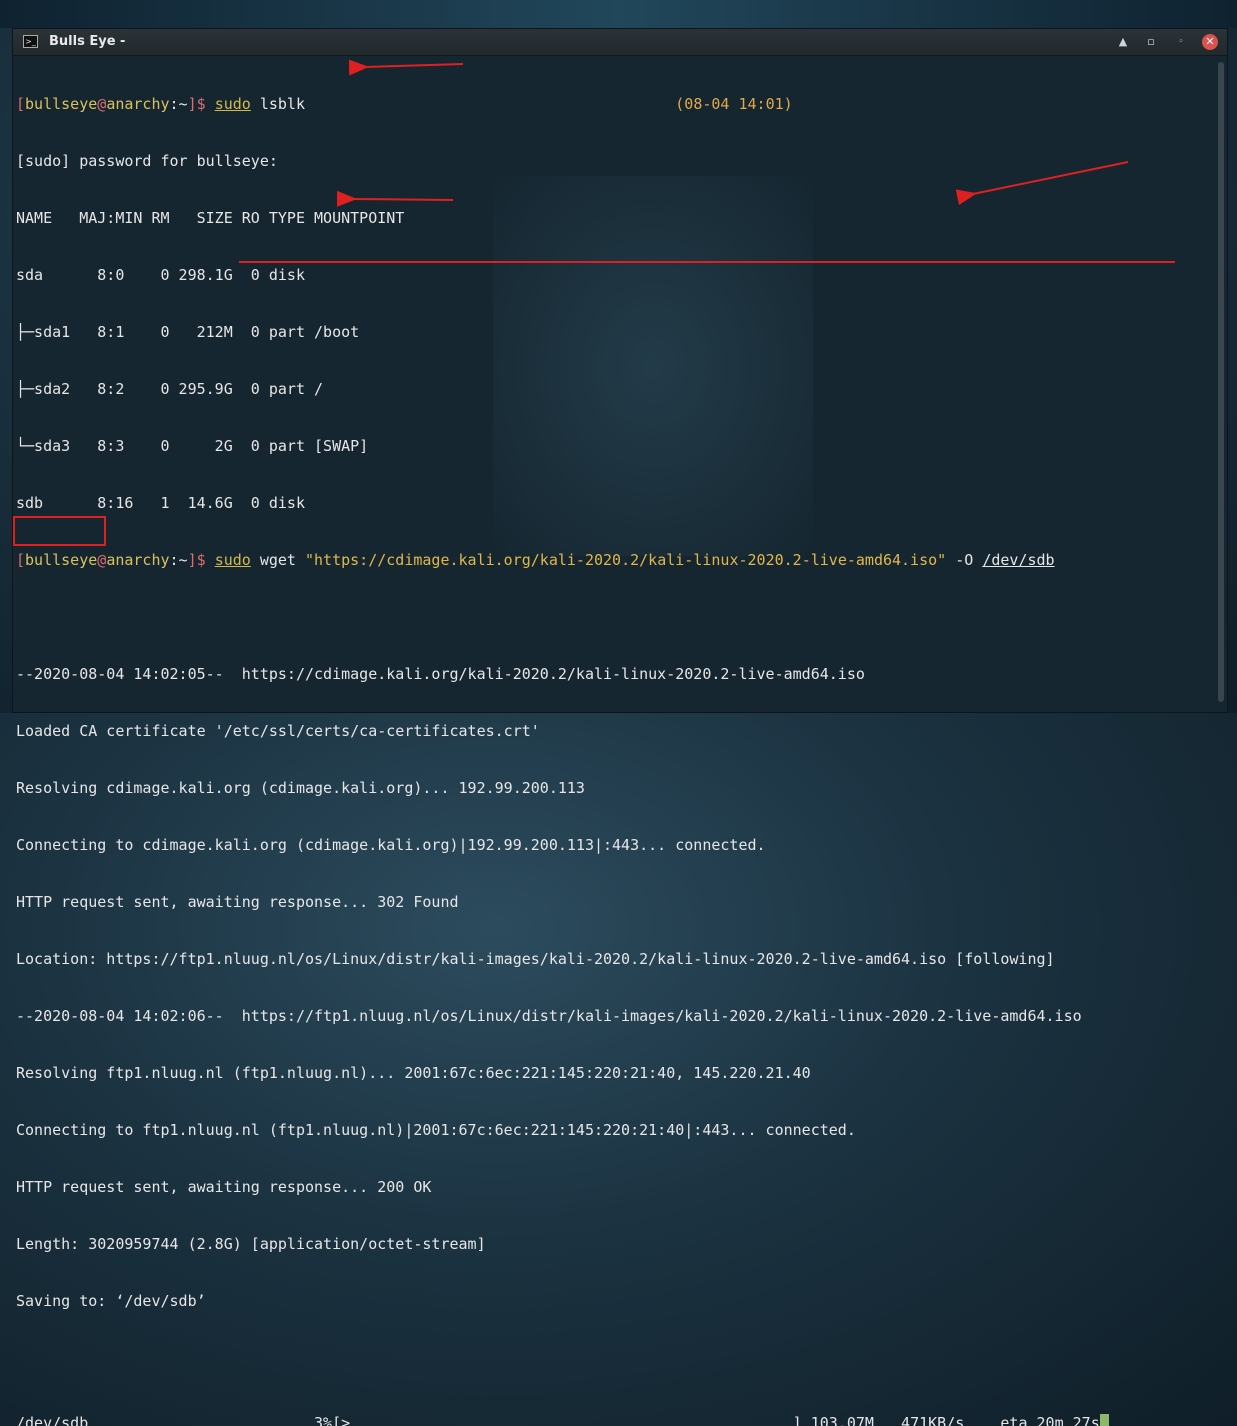  I want to click on annotation-arrows, so click(732, 133).